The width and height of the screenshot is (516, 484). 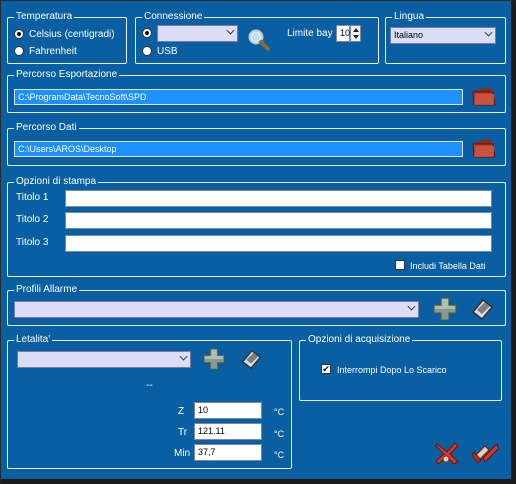 What do you see at coordinates (279, 455) in the screenshot?
I see `min-unit: °C` at bounding box center [279, 455].